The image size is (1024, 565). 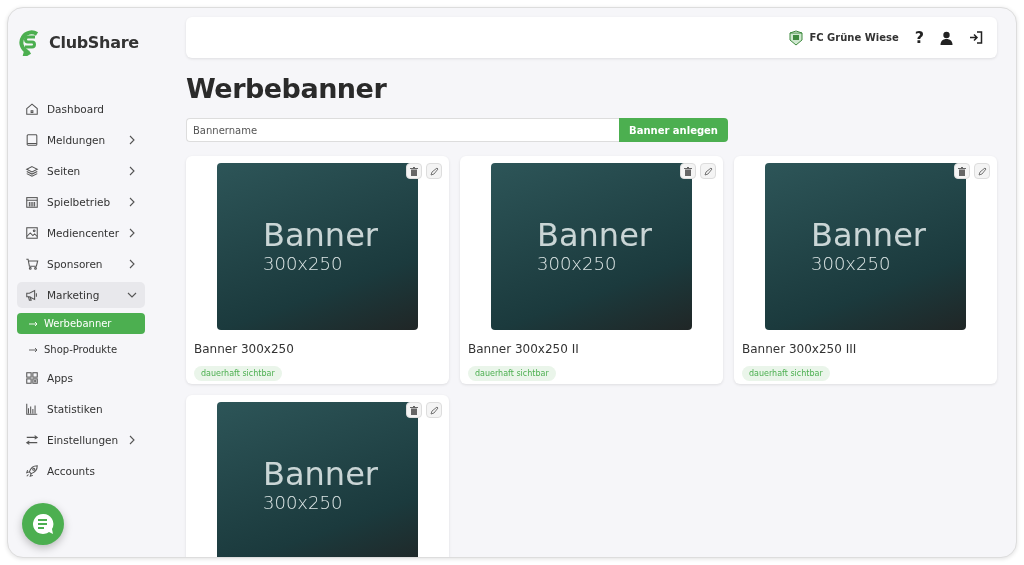 What do you see at coordinates (32, 109) in the screenshot?
I see `home-icon` at bounding box center [32, 109].